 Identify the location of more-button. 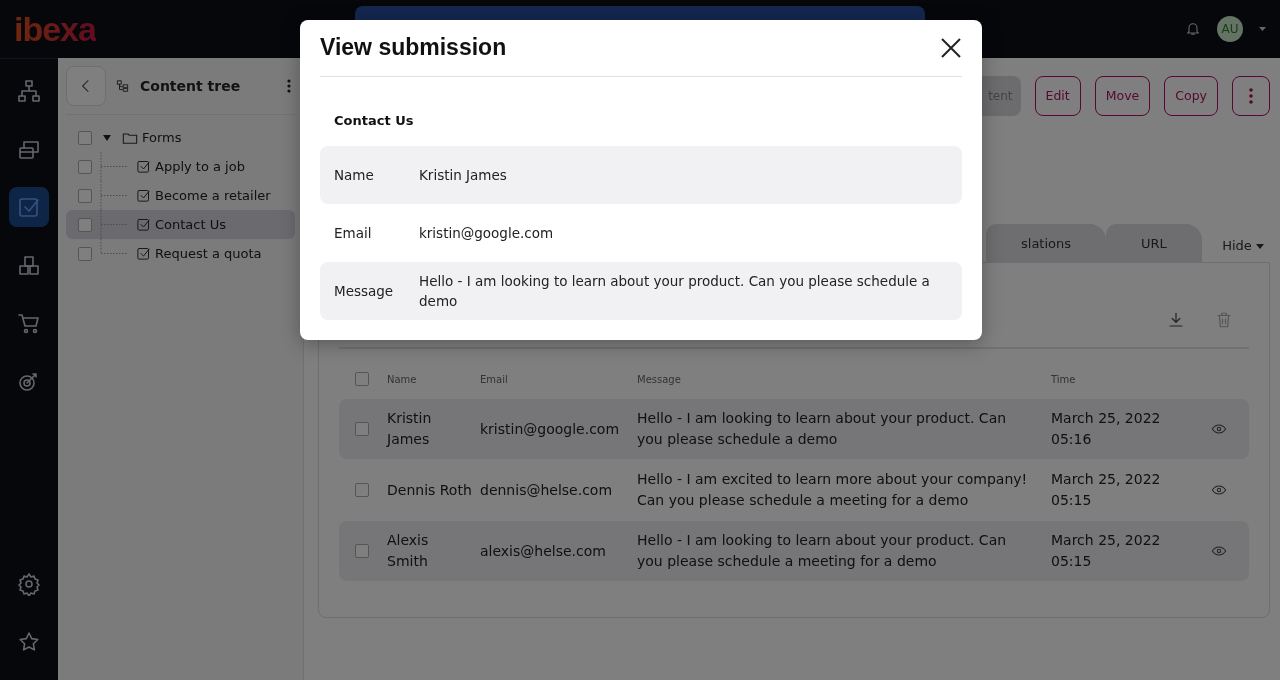
(1251, 96).